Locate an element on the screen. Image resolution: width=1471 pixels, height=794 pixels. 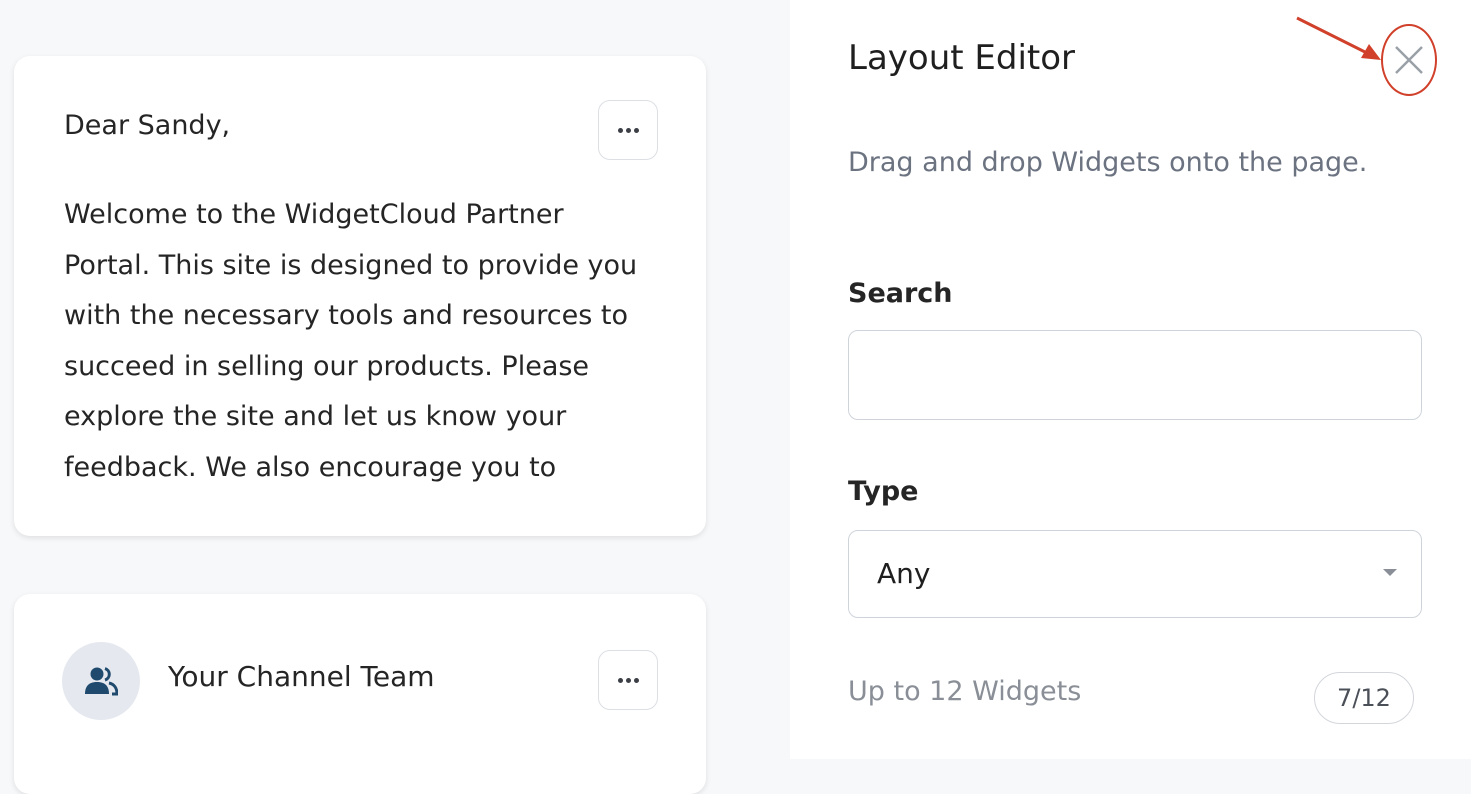
channel-team-widget: Your Channel Team is located at coordinates (360, 694).